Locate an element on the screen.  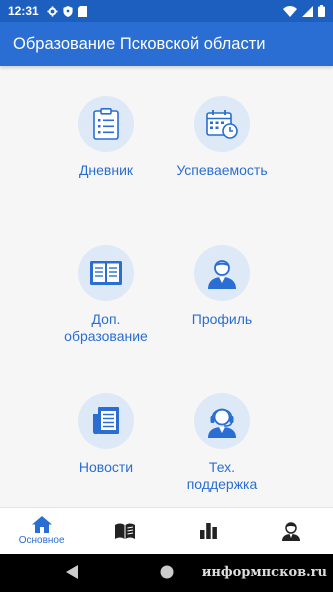
person-icon is located at coordinates (291, 531).